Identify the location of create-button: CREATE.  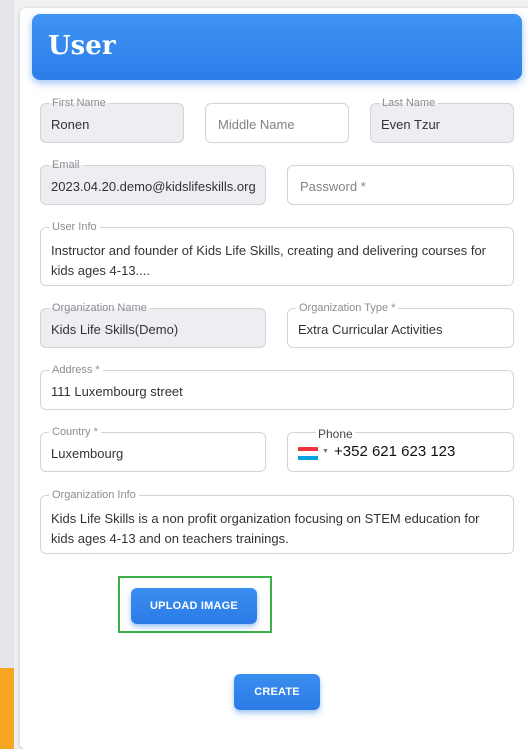
(277, 692).